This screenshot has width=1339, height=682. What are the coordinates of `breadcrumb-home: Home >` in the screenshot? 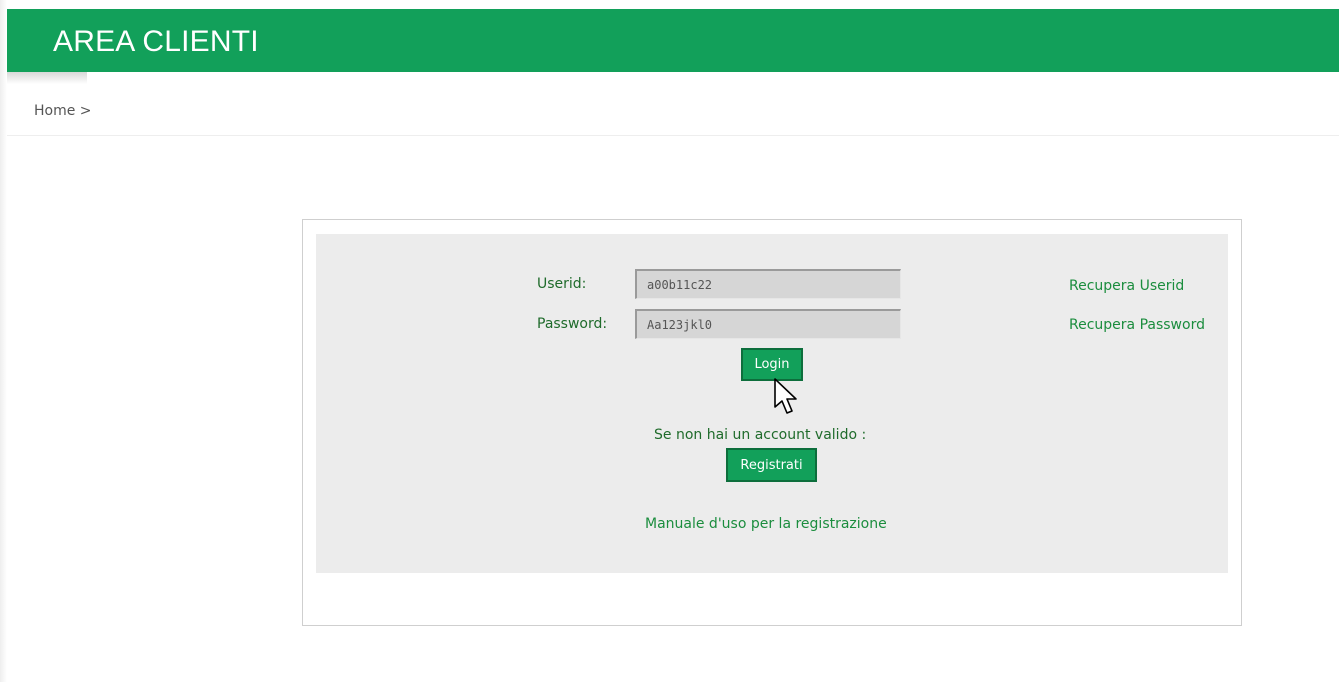 It's located at (63, 111).